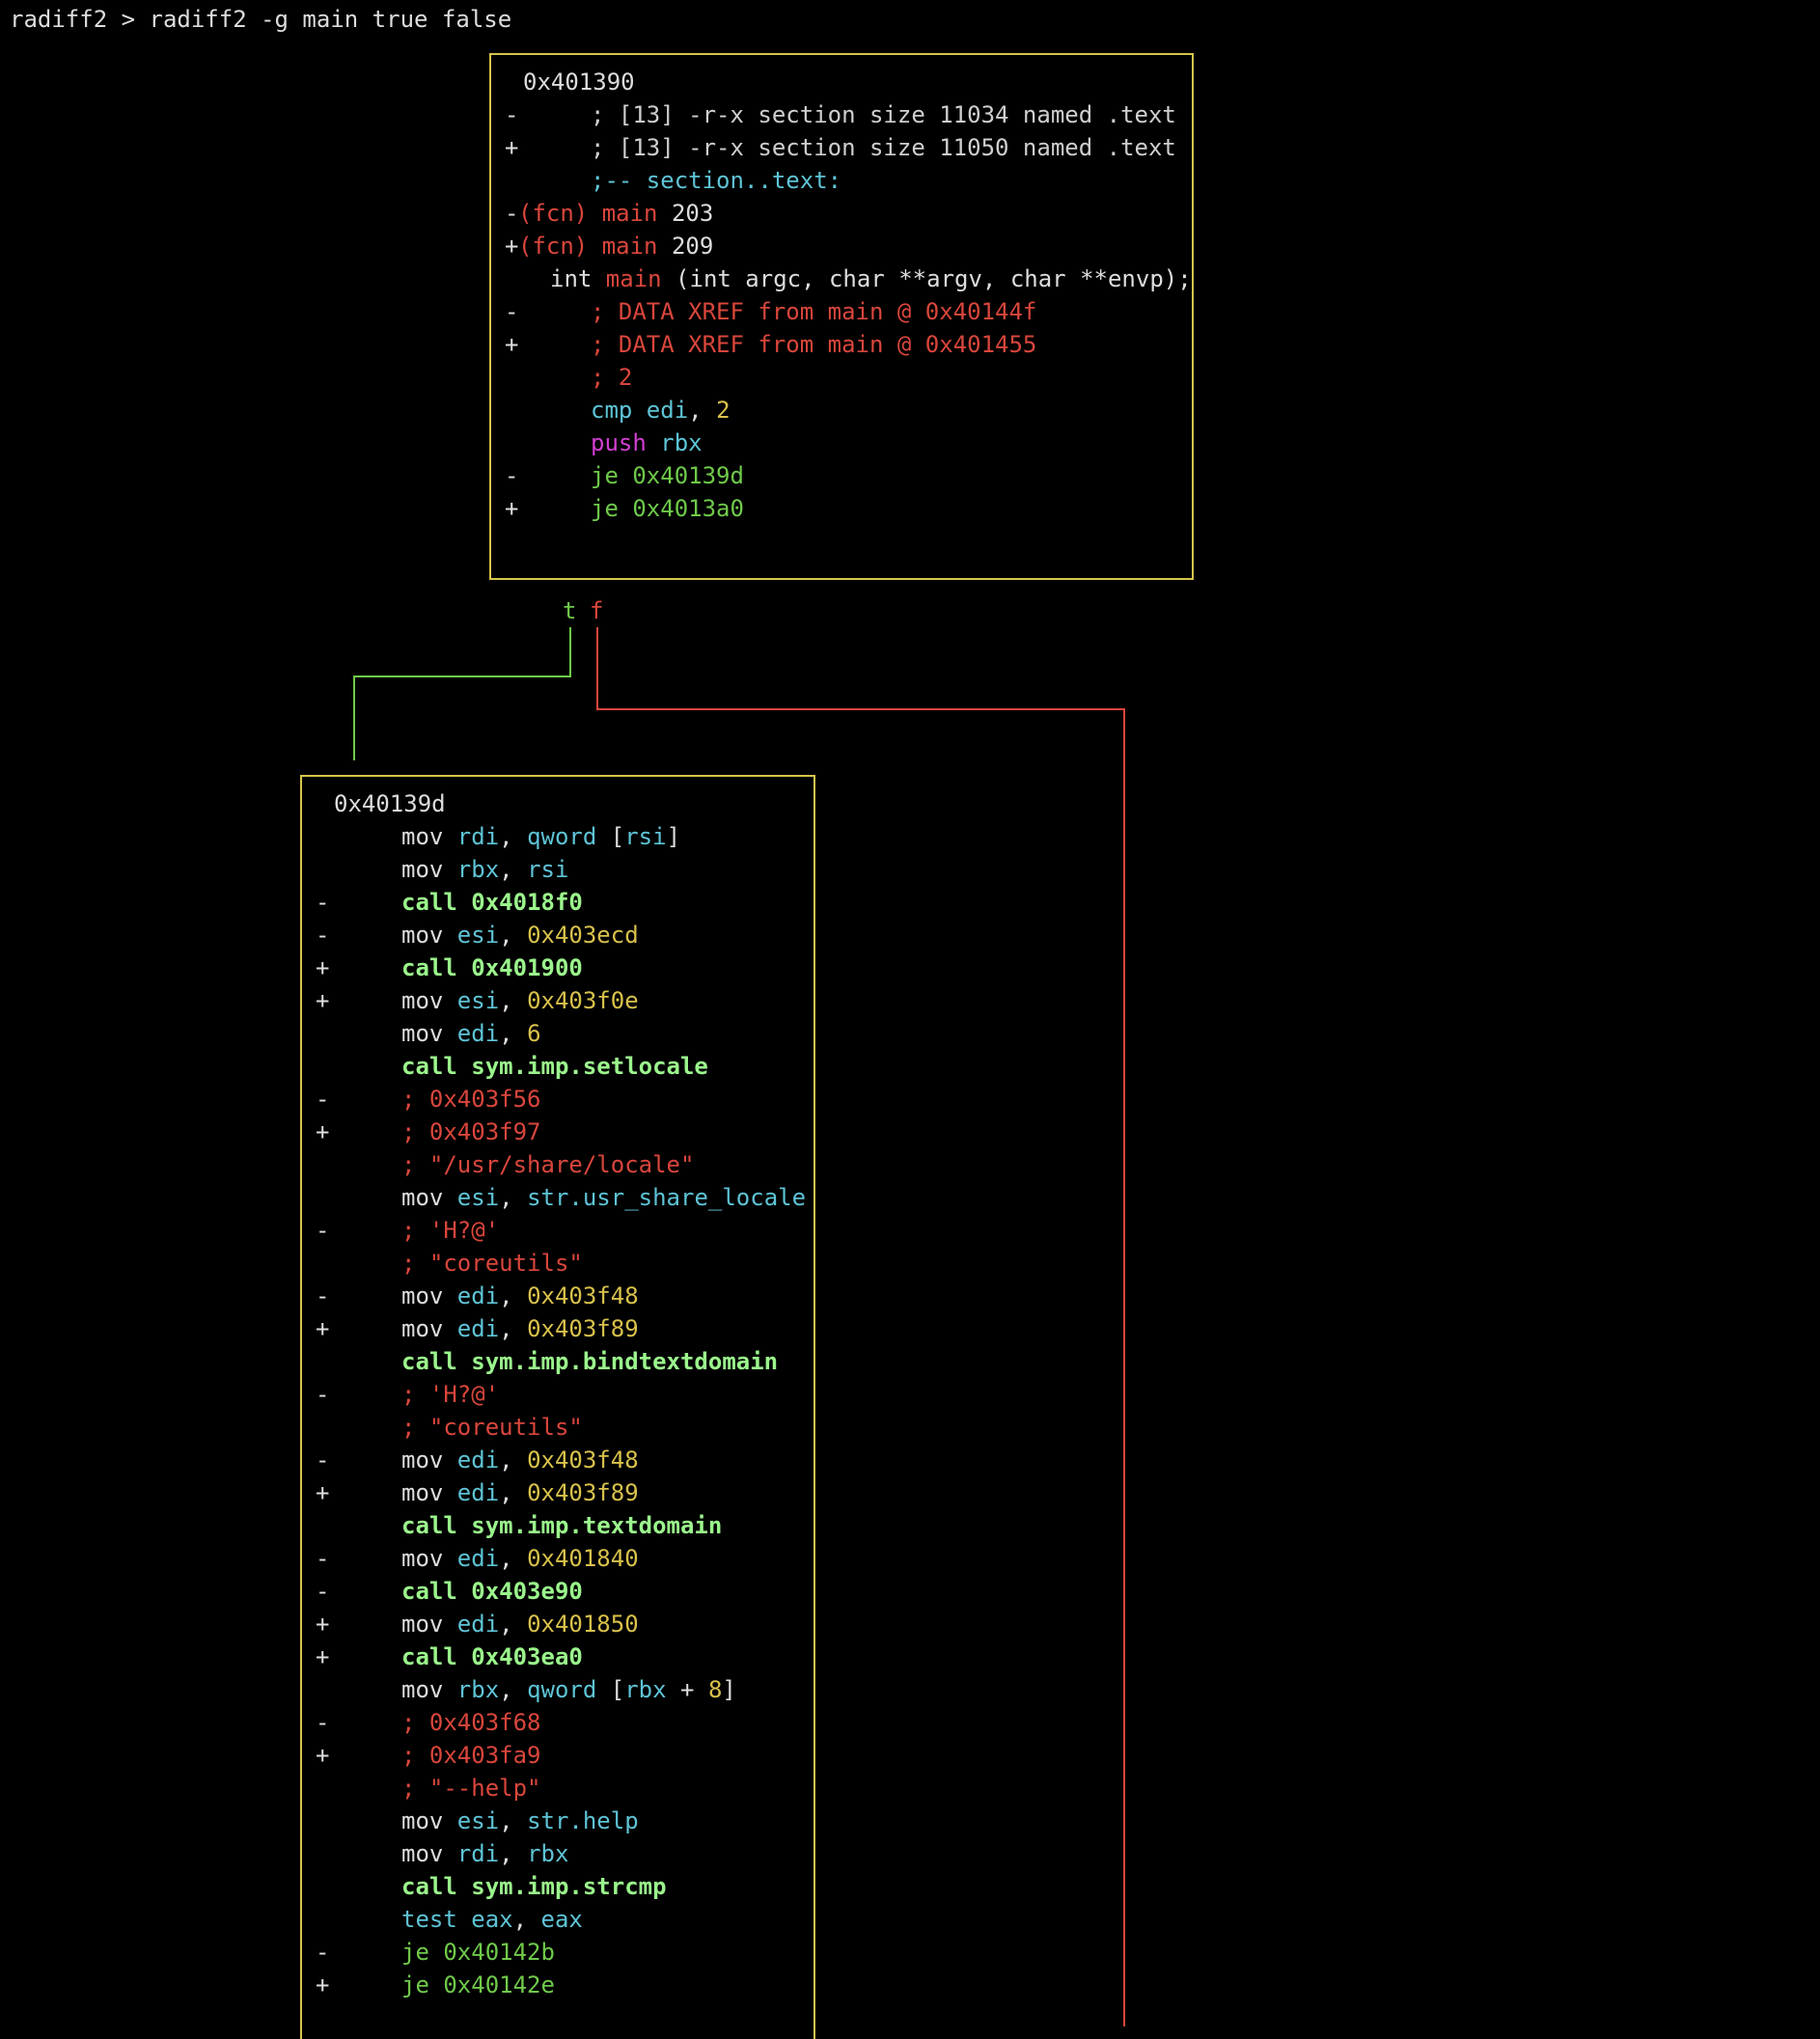 The image size is (1820, 2039). I want to click on code-line: mov rdi, qword [rsi], so click(540, 836).